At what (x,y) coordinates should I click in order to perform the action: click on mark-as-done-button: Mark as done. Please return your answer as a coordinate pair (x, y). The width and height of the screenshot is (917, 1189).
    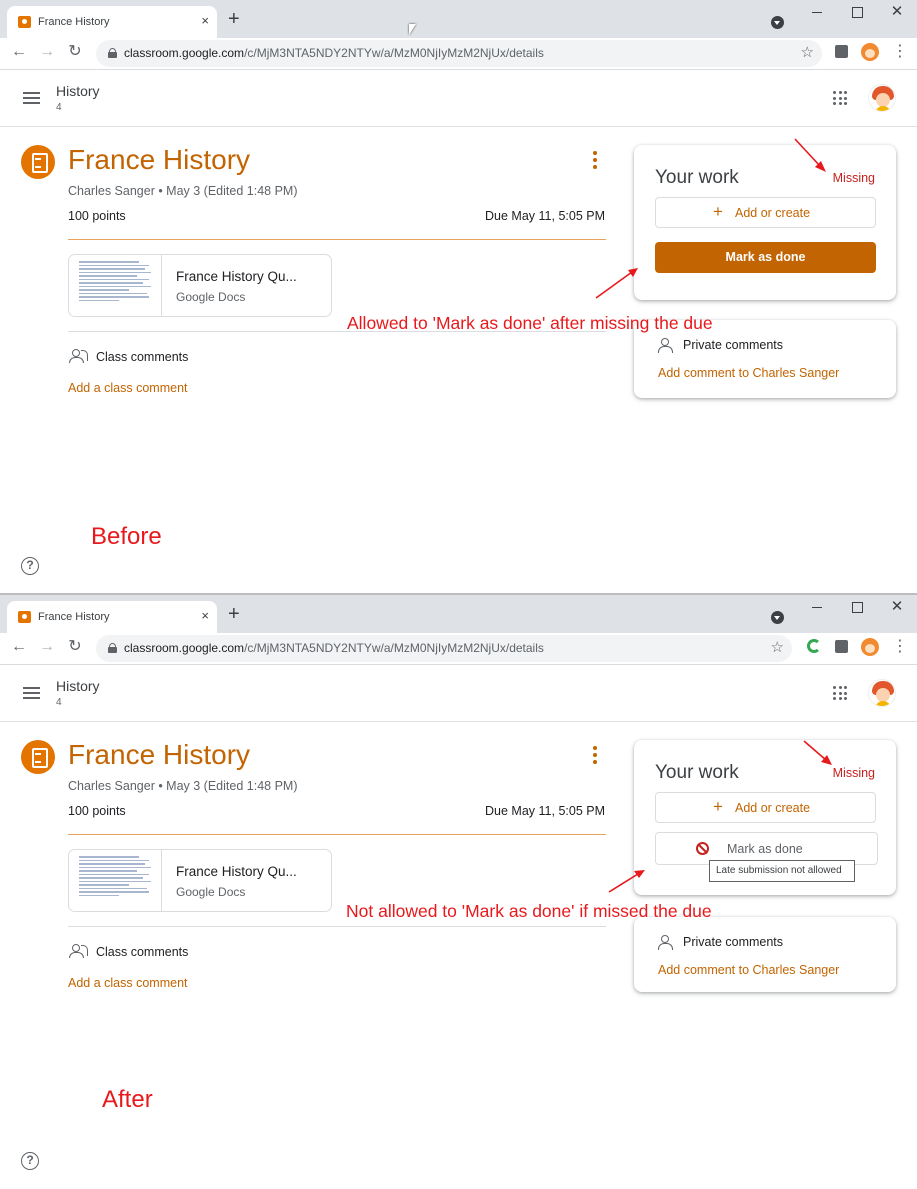
    Looking at the image, I should click on (765, 257).